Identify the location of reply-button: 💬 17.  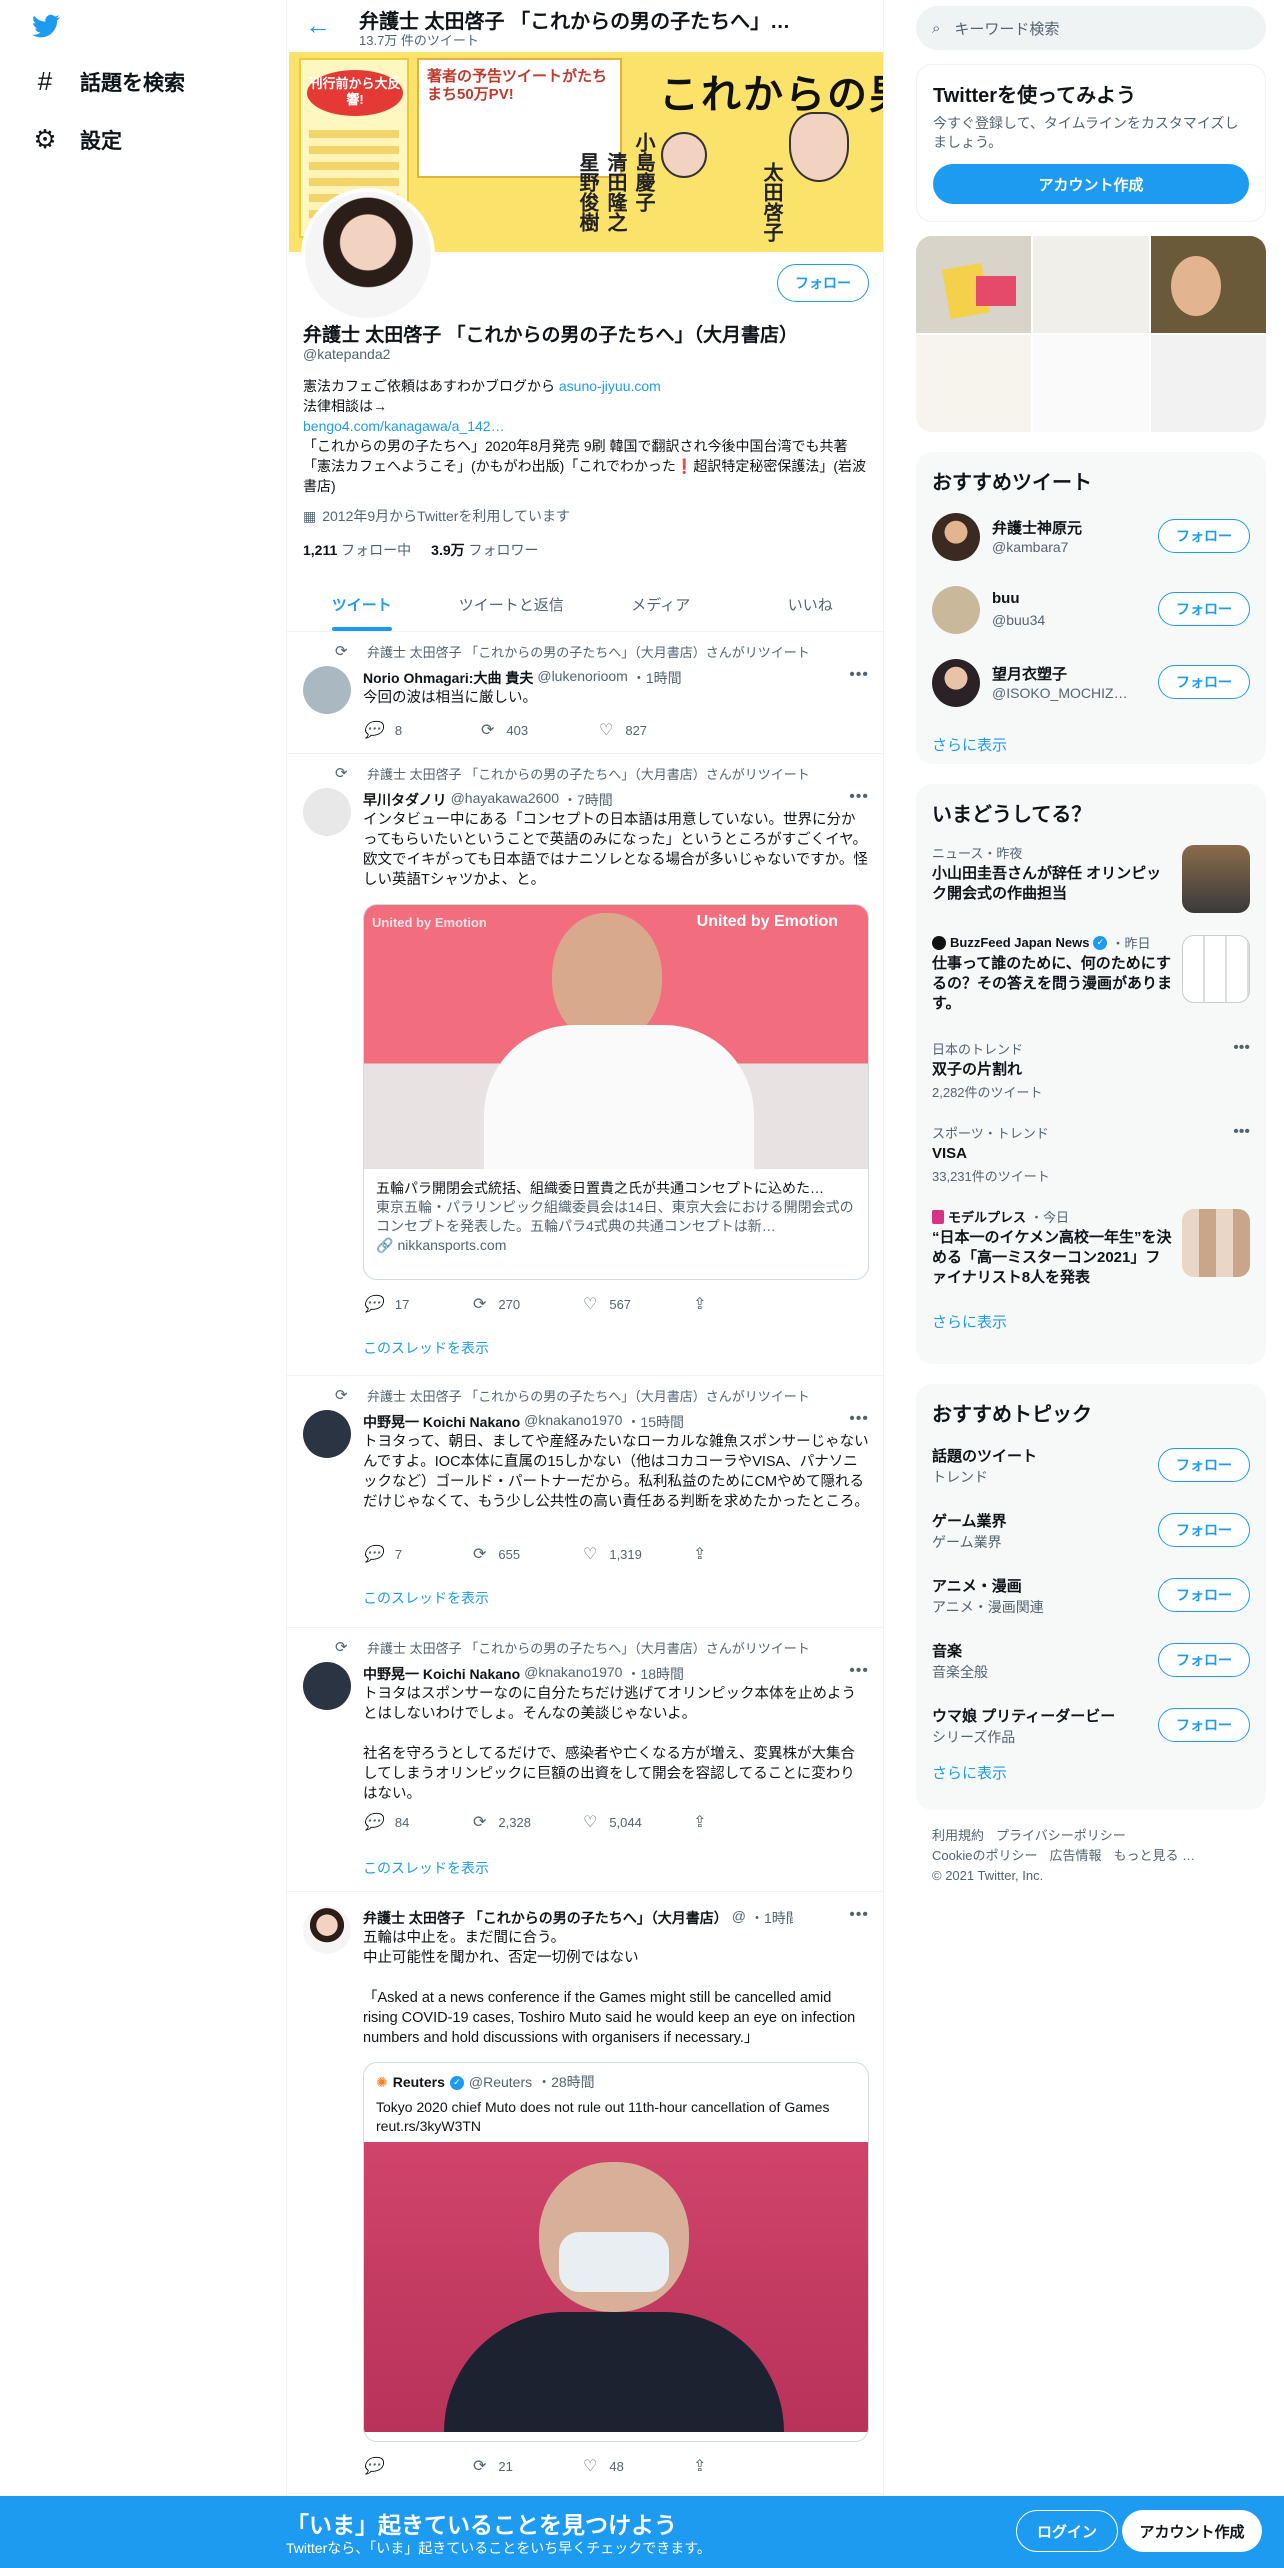
(418, 1304).